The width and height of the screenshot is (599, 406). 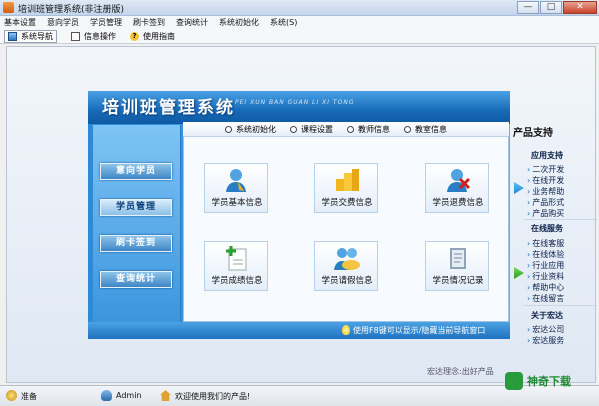 I want to click on radio-classroom-info: 教室信息, so click(x=425, y=129).